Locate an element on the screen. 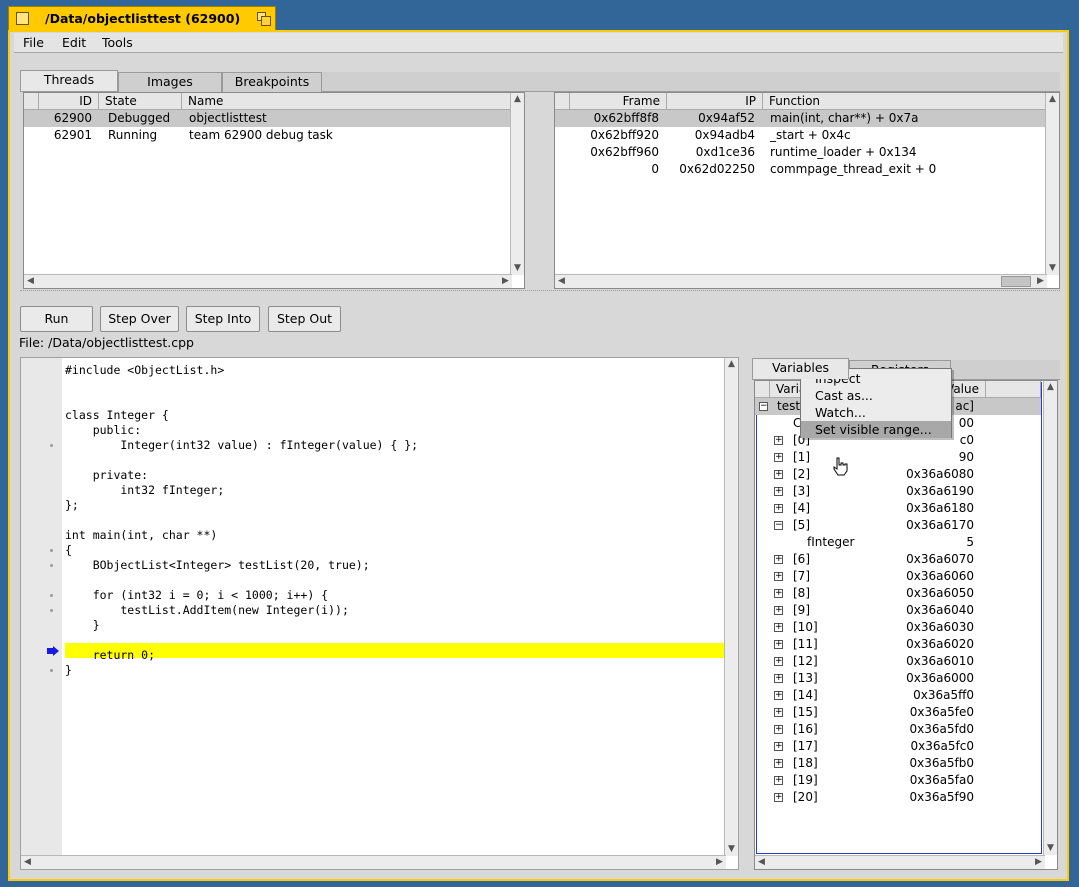  variable-row: + [10] 0x36a6030 is located at coordinates (898, 627).